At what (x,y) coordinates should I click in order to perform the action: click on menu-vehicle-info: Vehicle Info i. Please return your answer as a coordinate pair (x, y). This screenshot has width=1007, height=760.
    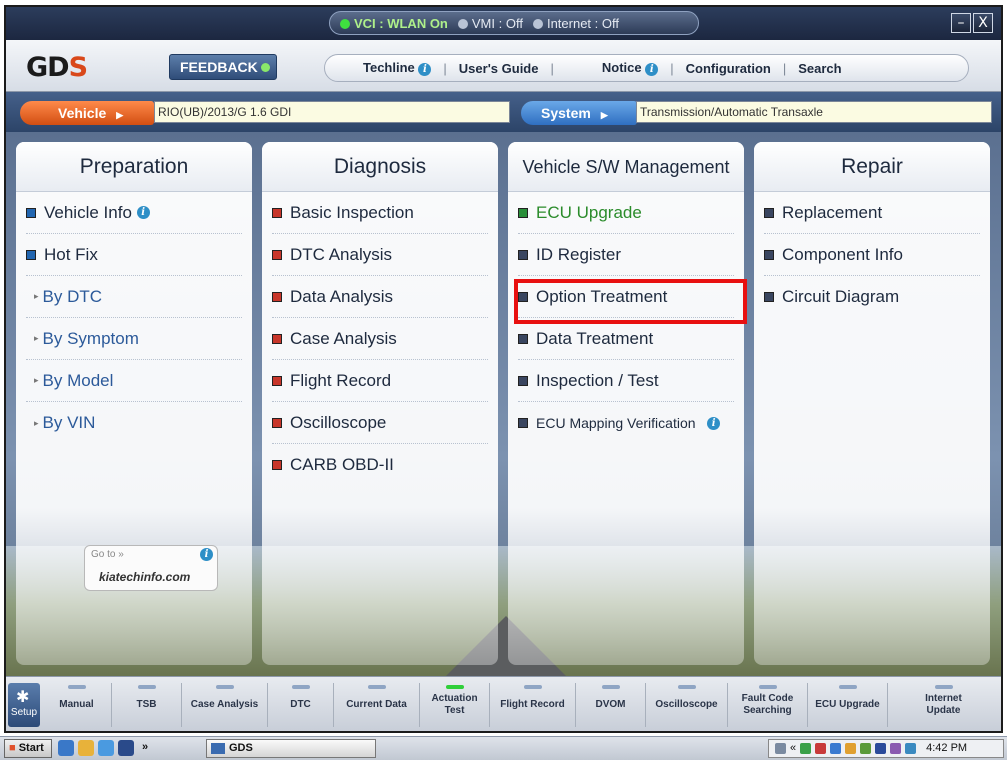
    Looking at the image, I should click on (134, 213).